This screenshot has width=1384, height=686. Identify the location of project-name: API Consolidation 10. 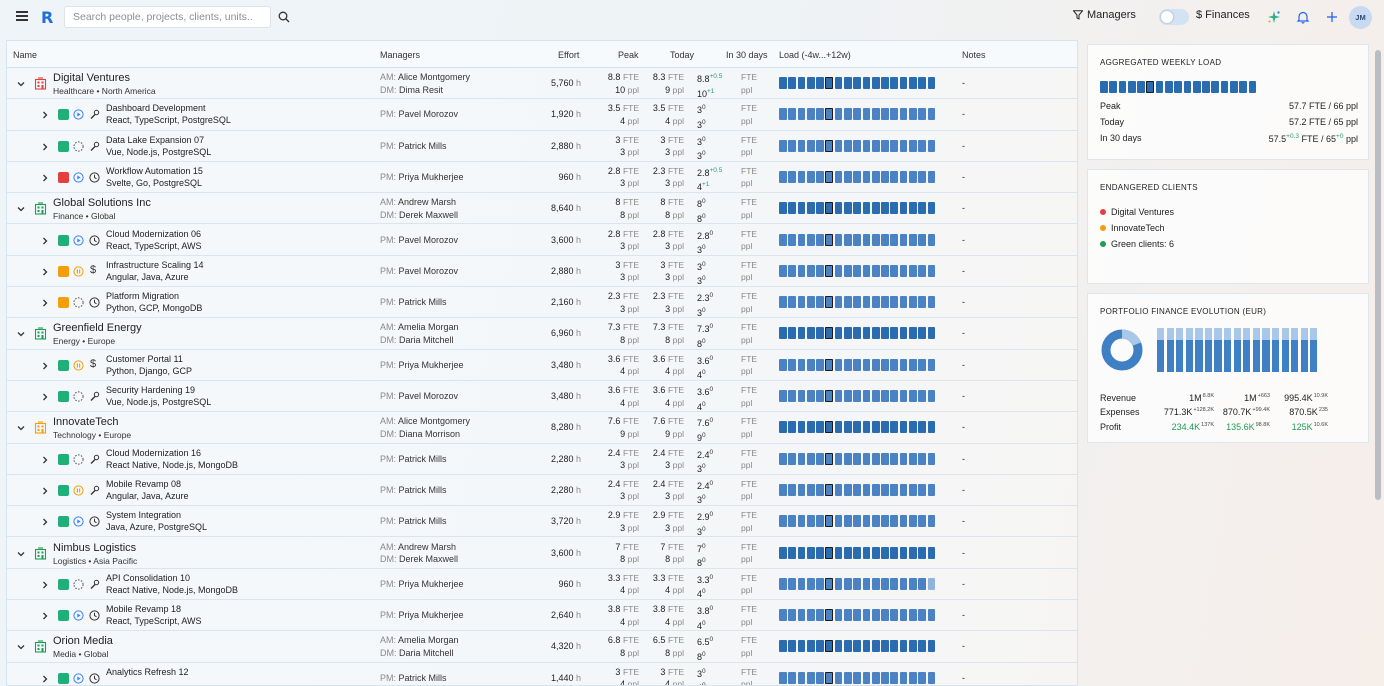
(148, 578).